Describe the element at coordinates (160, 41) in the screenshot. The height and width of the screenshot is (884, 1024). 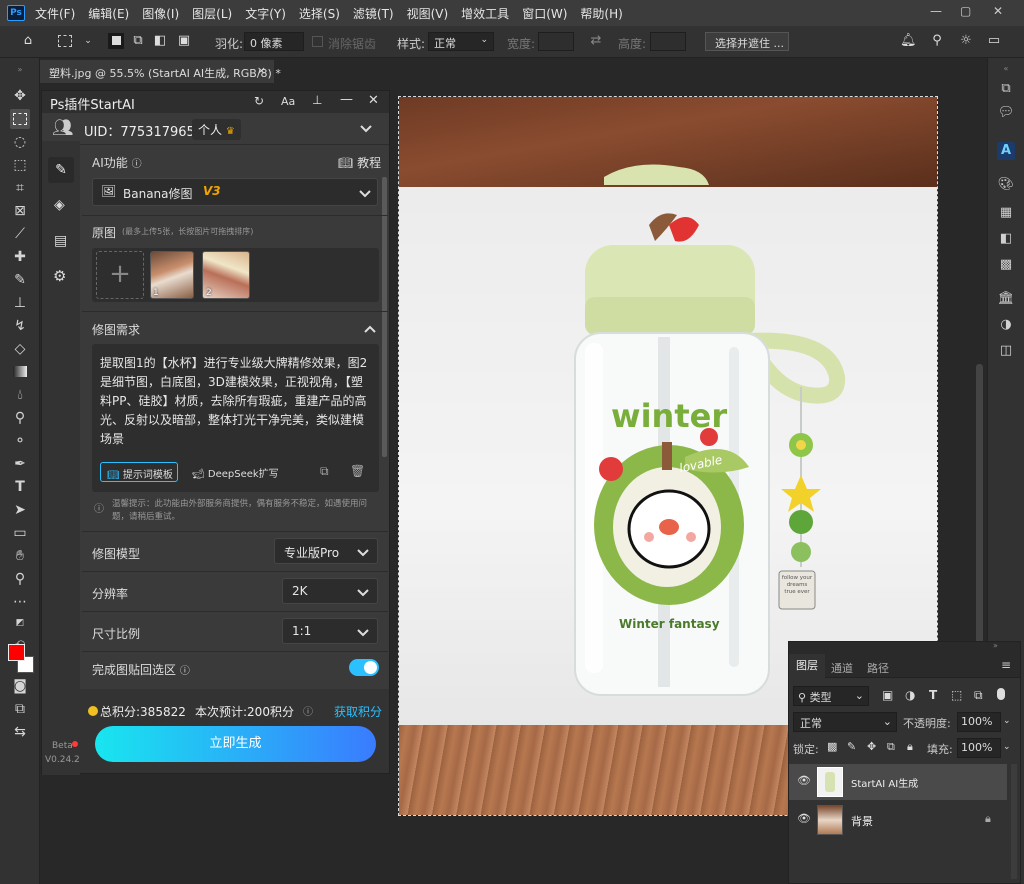
I see `subtract-selection-icon: ◧` at that location.